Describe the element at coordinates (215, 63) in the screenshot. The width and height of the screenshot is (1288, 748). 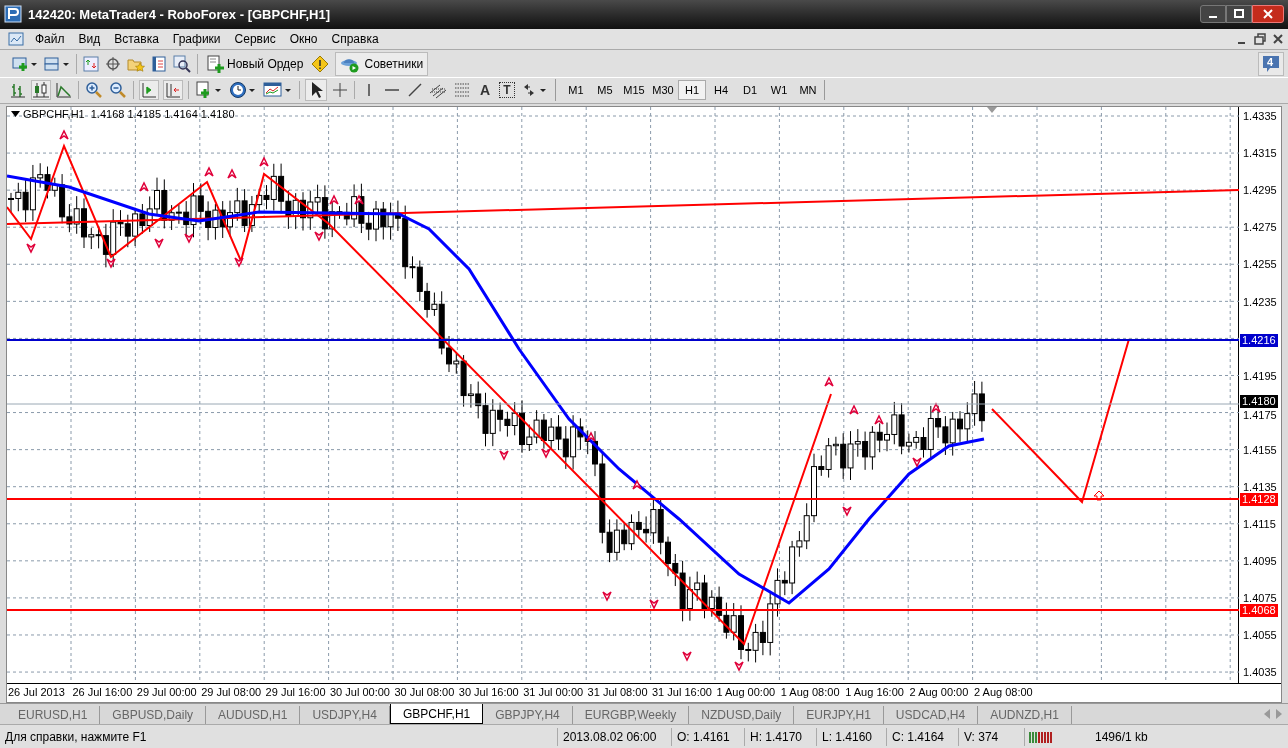
I see `document-plus-icon` at that location.